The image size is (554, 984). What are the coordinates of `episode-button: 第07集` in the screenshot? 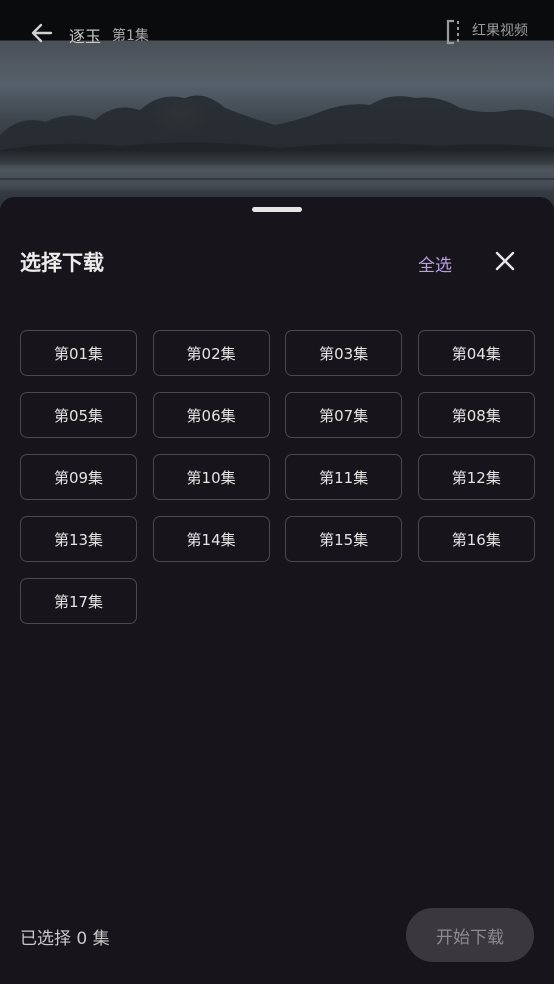 It's located at (344, 415).